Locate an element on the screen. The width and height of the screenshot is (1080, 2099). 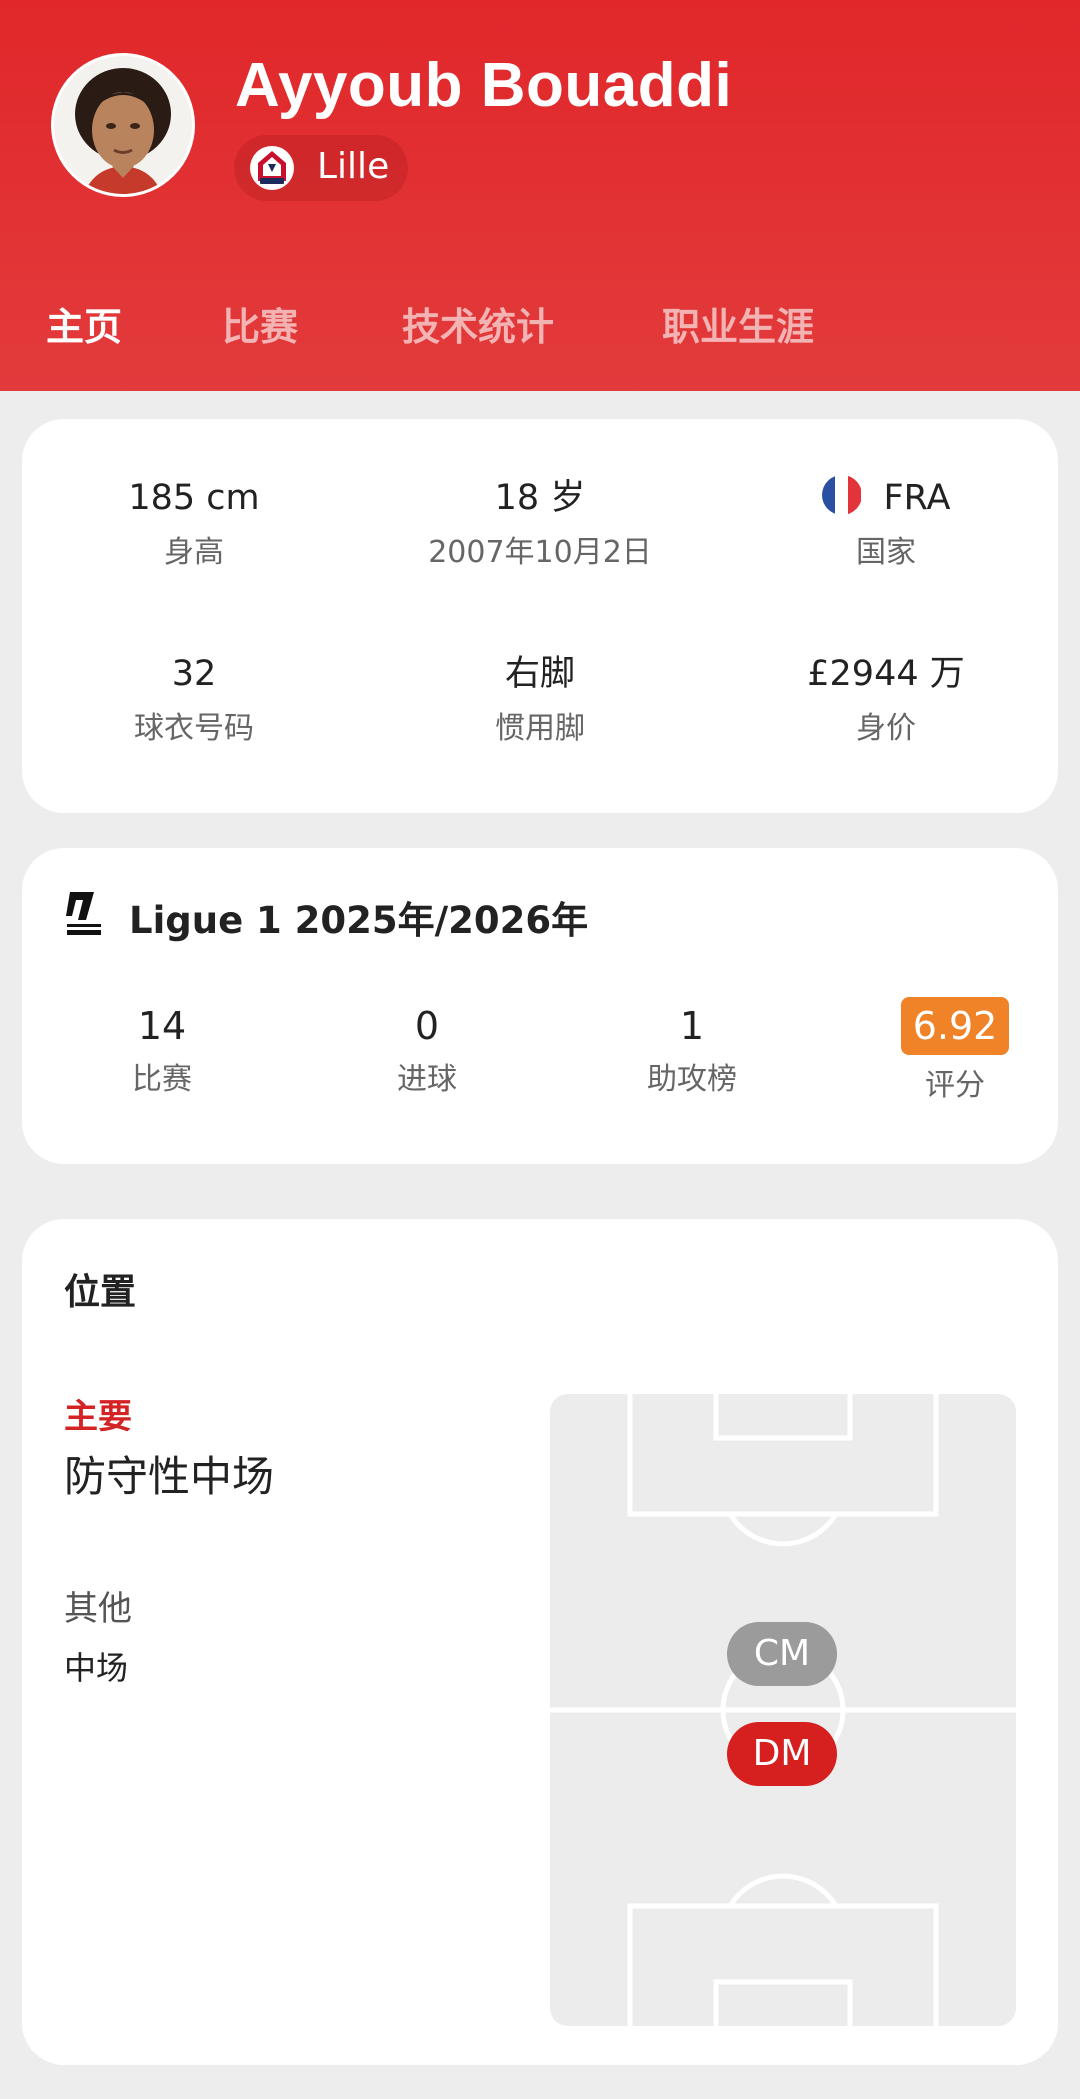
tab-home: 主页 is located at coordinates (84, 323).